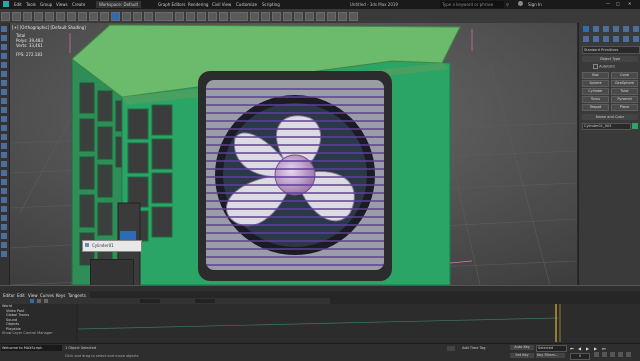 This screenshot has width=640, height=361. I want to click on render-setup-icon, so click(331, 16).